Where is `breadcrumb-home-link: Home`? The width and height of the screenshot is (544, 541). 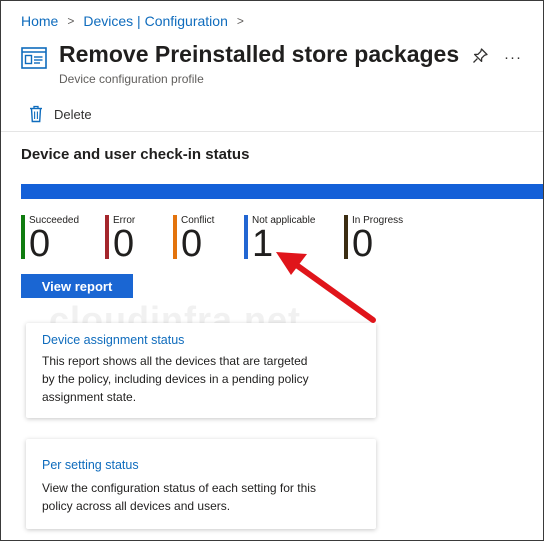
breadcrumb-home-link: Home is located at coordinates (39, 21).